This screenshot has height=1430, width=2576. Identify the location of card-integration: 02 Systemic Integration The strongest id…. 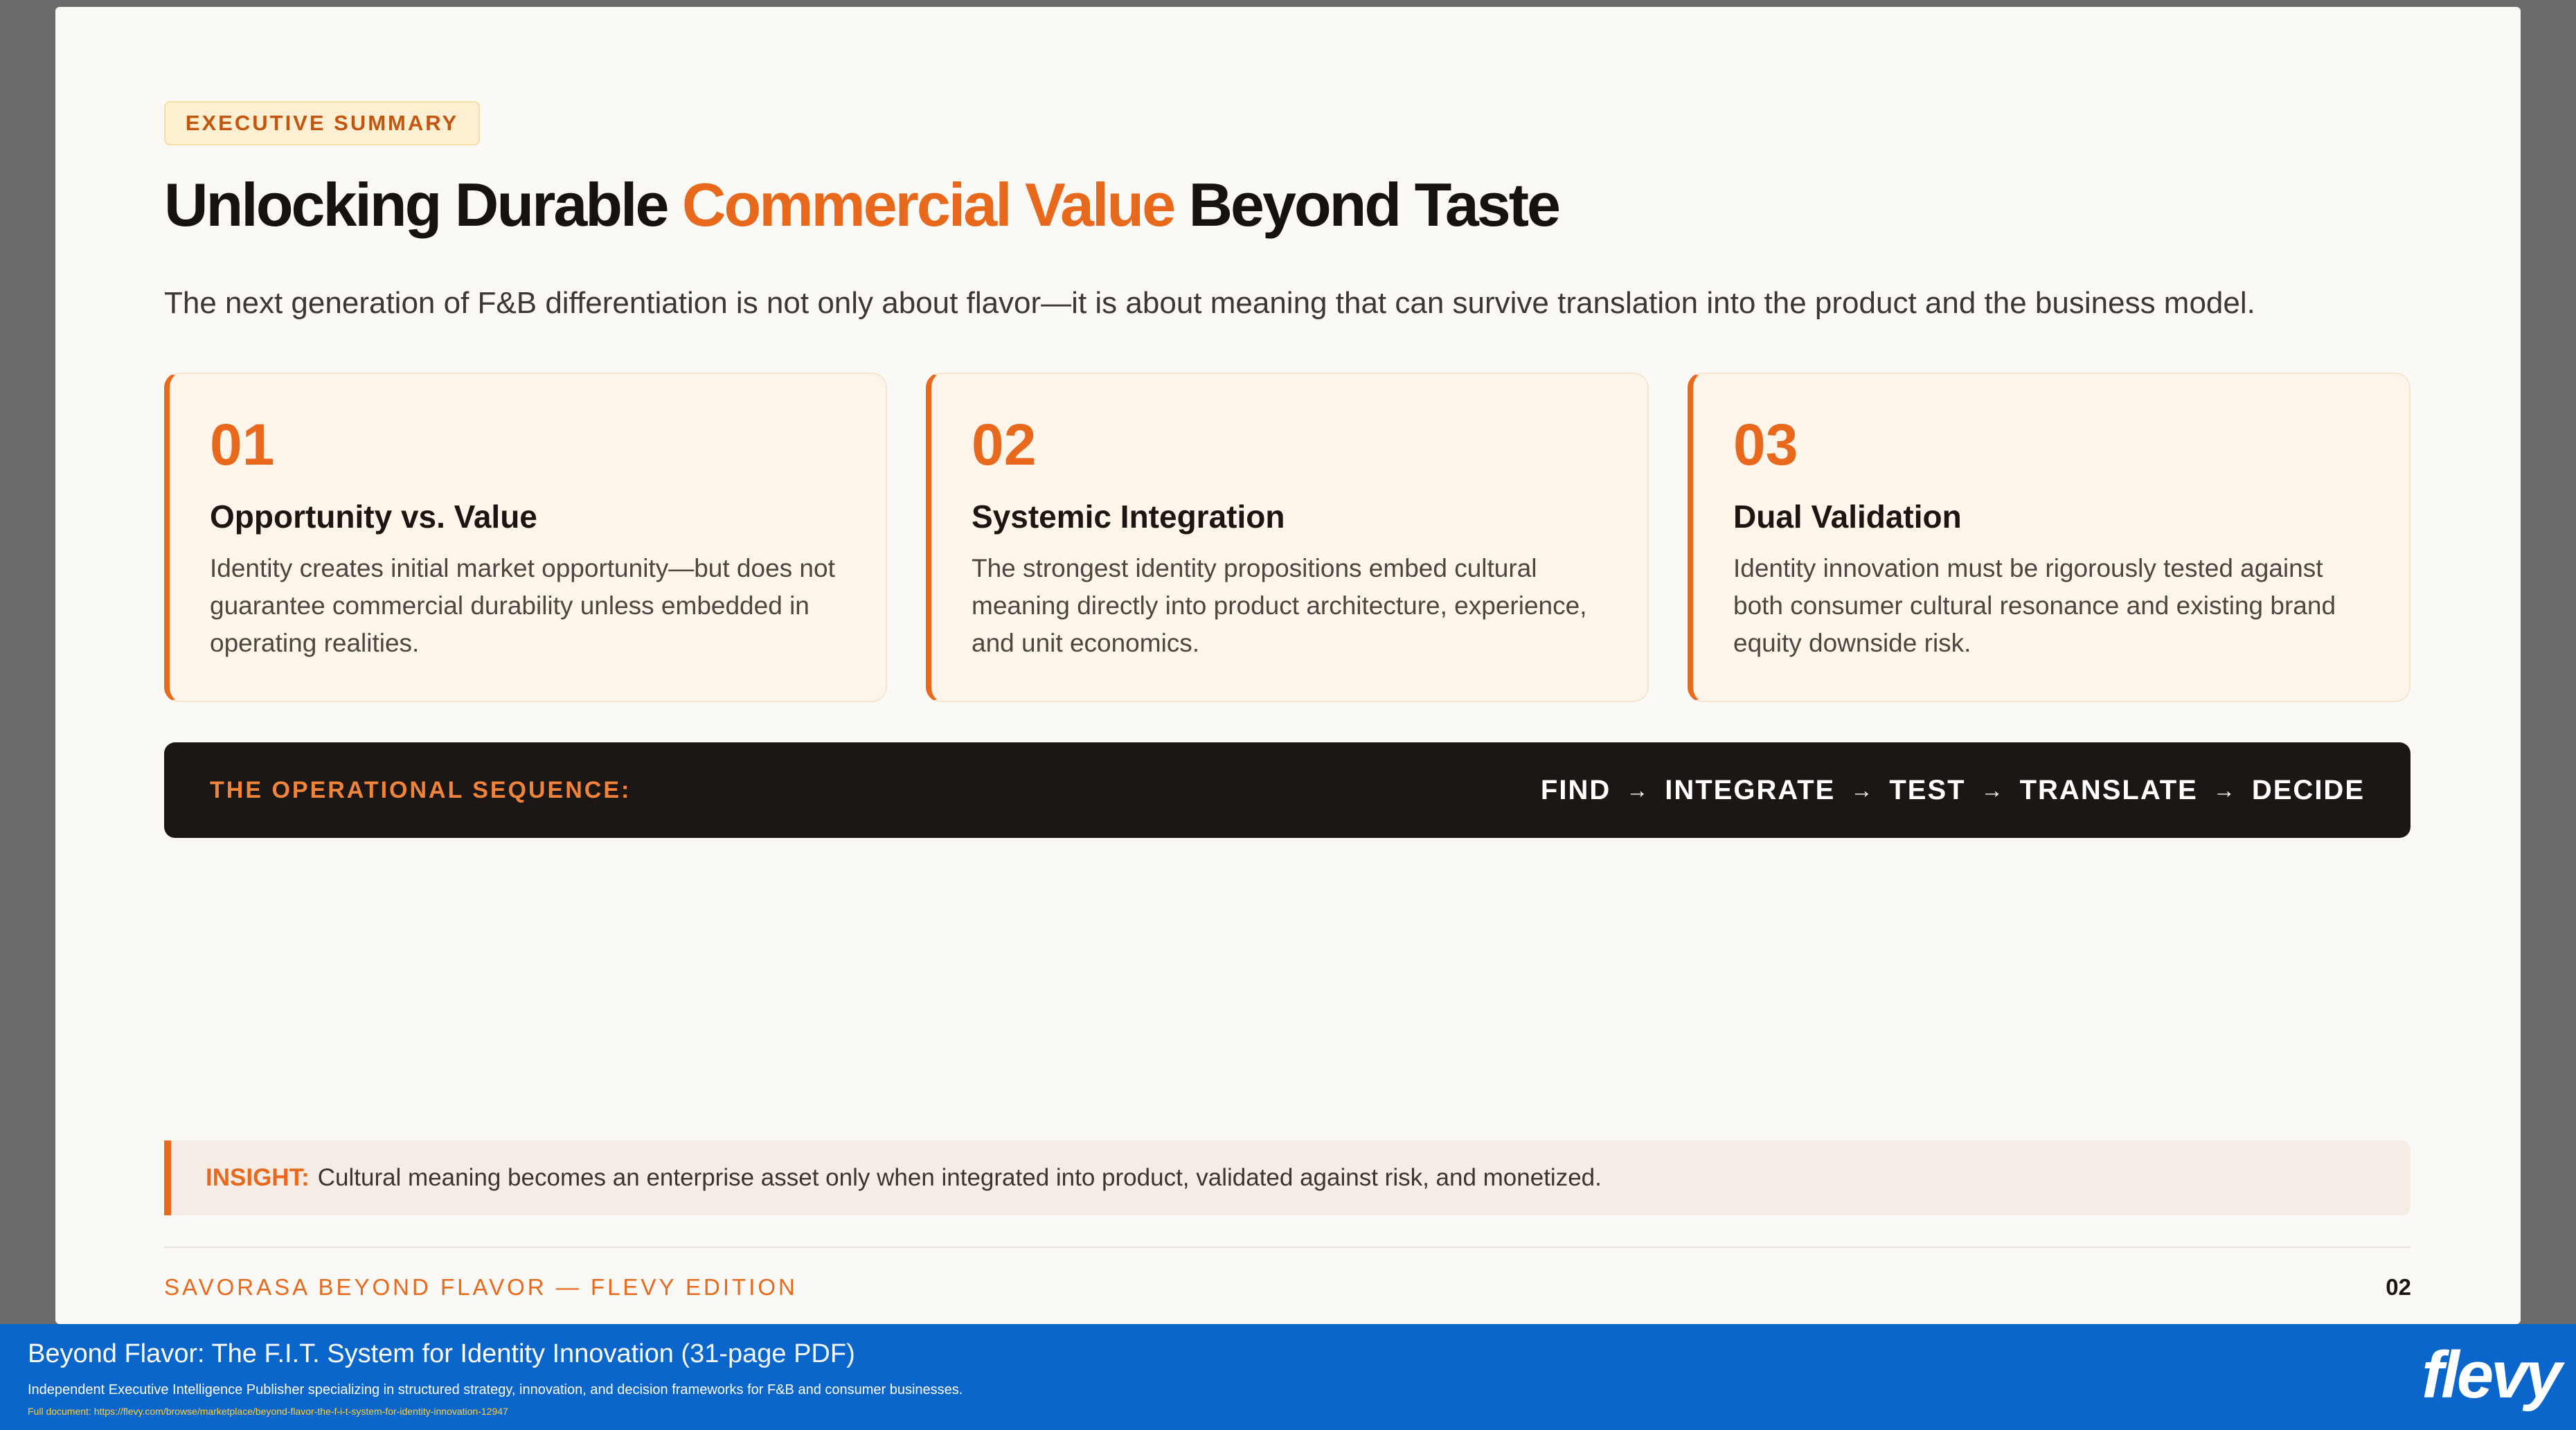
(1287, 537).